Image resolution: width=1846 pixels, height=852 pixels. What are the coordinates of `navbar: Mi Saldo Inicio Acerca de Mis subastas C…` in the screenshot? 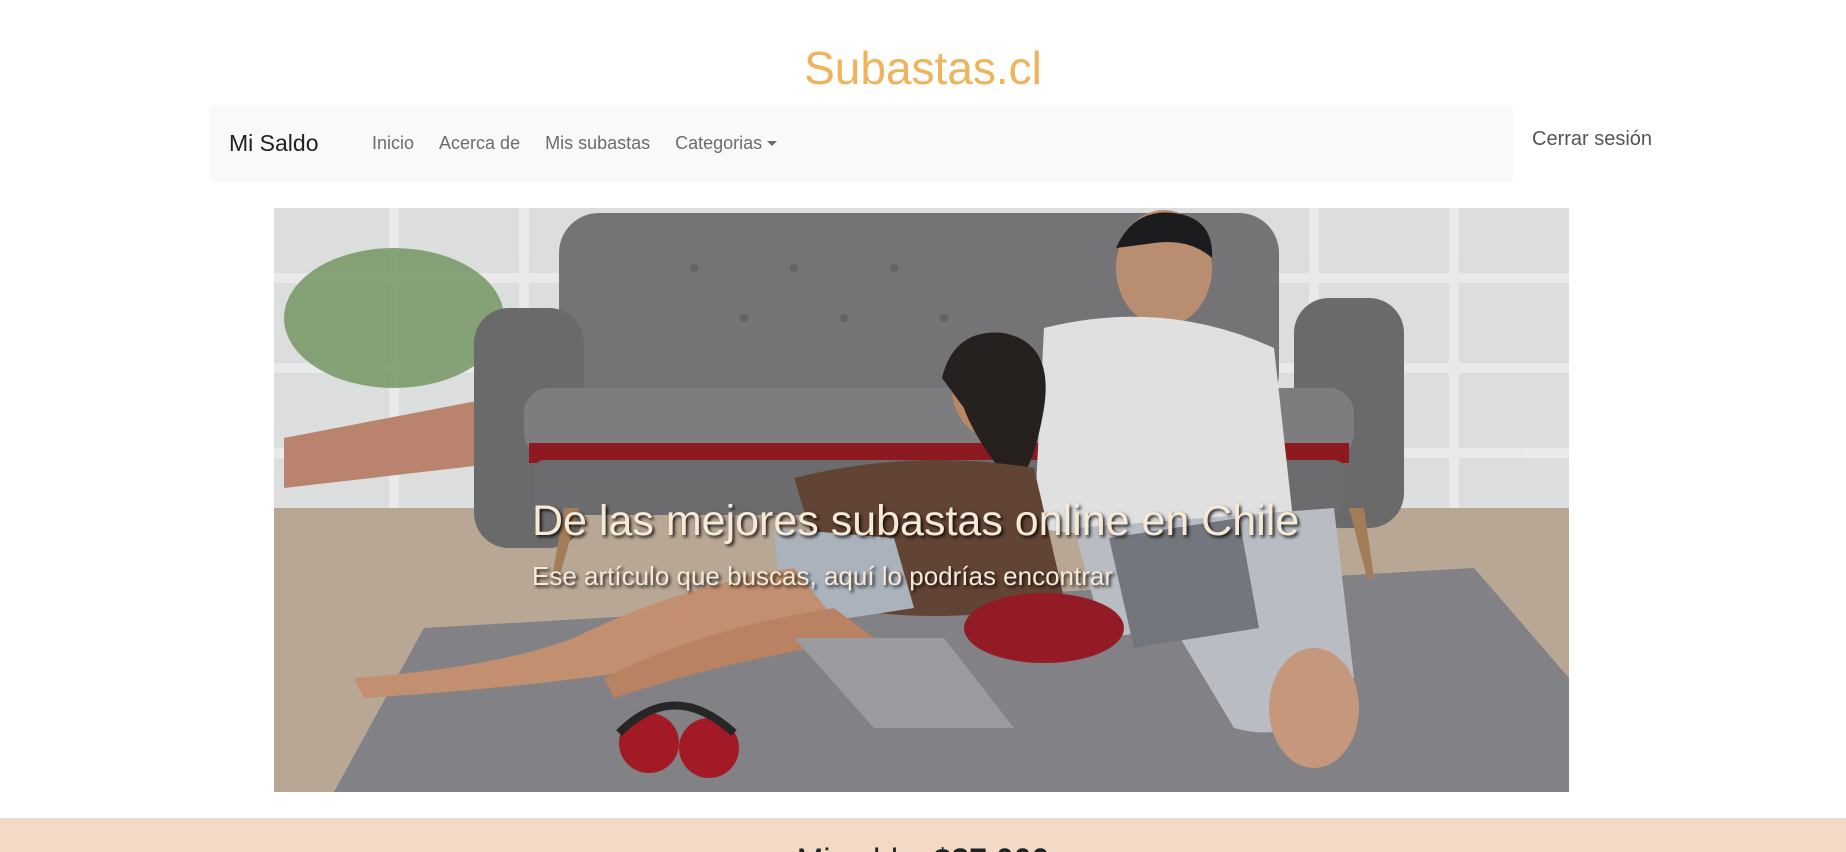 It's located at (861, 143).